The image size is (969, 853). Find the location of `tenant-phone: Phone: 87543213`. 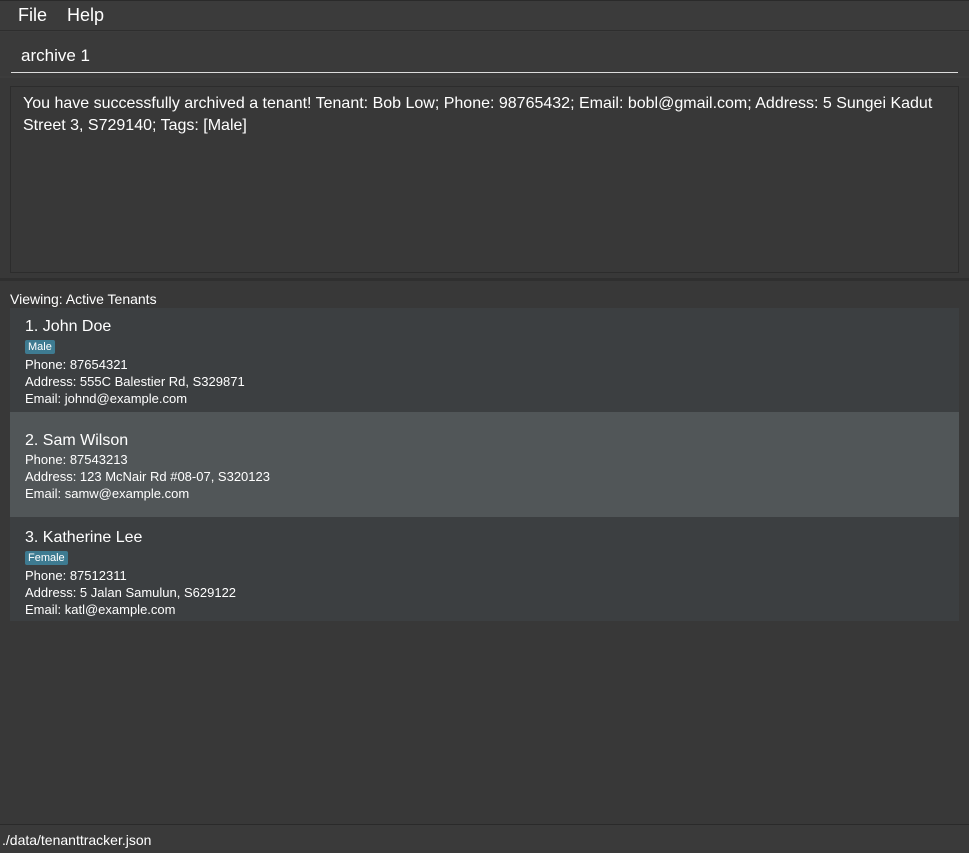

tenant-phone: Phone: 87543213 is located at coordinates (76, 459).